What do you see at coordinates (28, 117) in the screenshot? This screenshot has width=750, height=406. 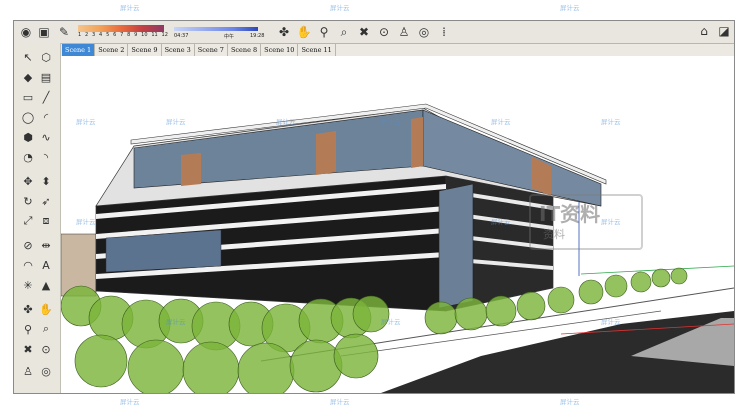 I see `circle-icon: ◯` at bounding box center [28, 117].